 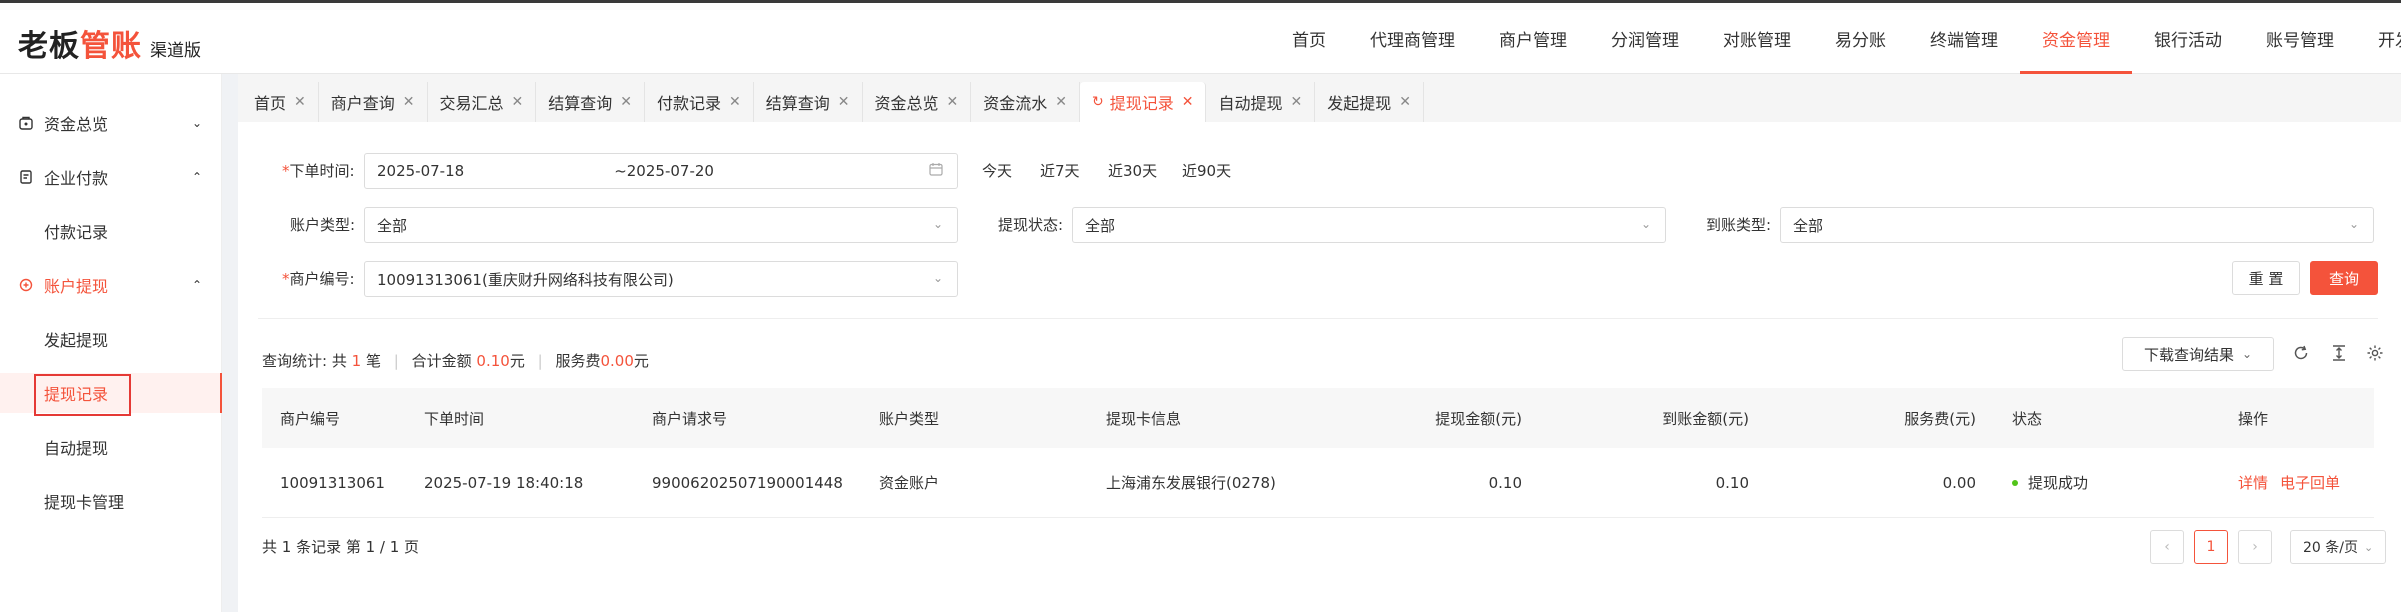 I want to click on sidebar-group-fund: 资金总览 ⌄, so click(x=111, y=123).